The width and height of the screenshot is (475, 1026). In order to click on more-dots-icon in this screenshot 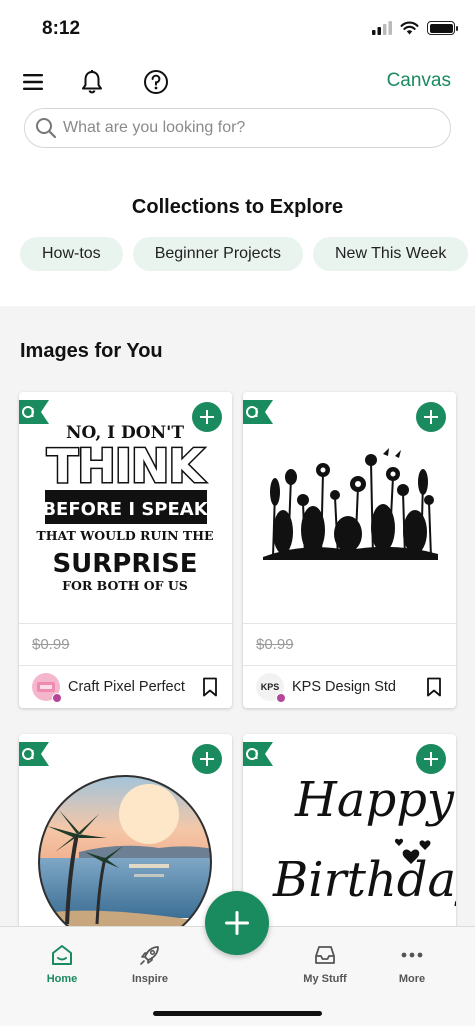, I will do `click(412, 955)`.